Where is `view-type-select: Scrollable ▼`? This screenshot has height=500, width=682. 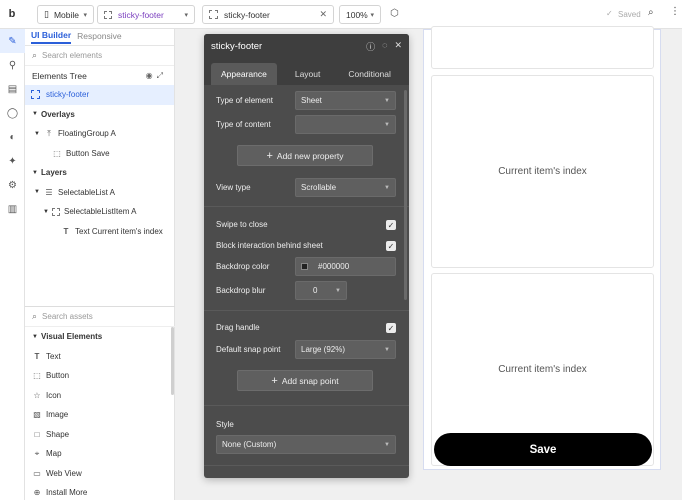 view-type-select: Scrollable ▼ is located at coordinates (345, 187).